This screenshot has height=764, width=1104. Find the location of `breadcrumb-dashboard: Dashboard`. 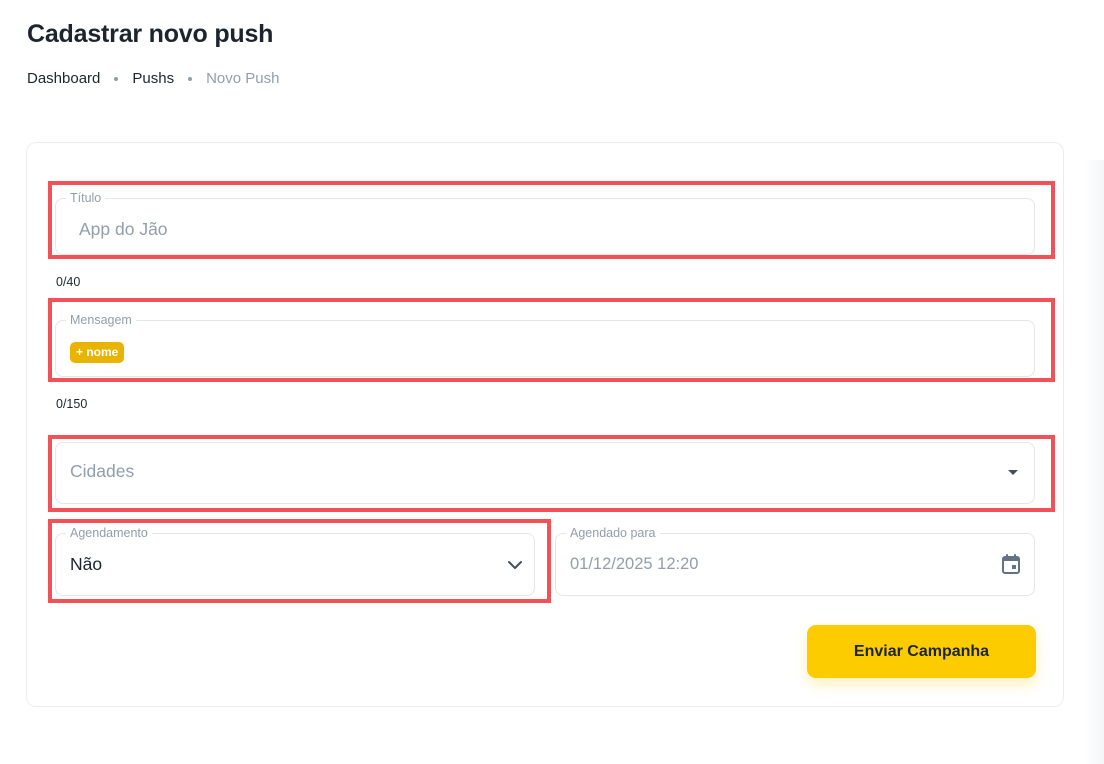

breadcrumb-dashboard: Dashboard is located at coordinates (63, 78).